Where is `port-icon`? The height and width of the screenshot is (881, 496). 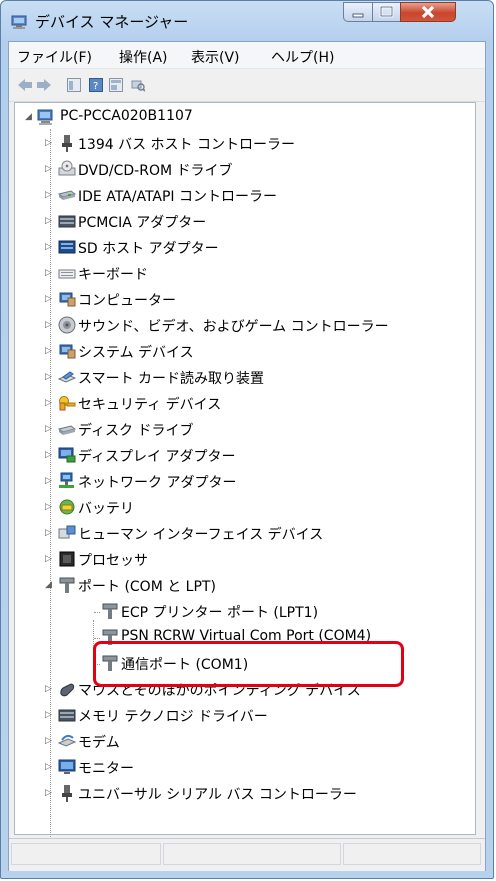 port-icon is located at coordinates (110, 611).